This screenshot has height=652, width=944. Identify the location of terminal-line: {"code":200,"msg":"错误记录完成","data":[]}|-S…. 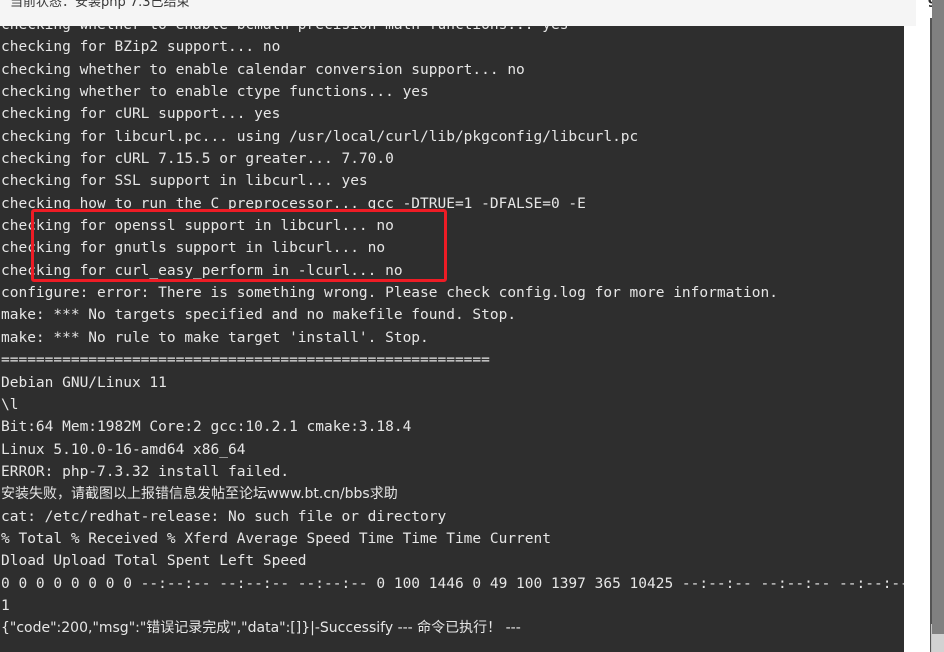
(261, 628).